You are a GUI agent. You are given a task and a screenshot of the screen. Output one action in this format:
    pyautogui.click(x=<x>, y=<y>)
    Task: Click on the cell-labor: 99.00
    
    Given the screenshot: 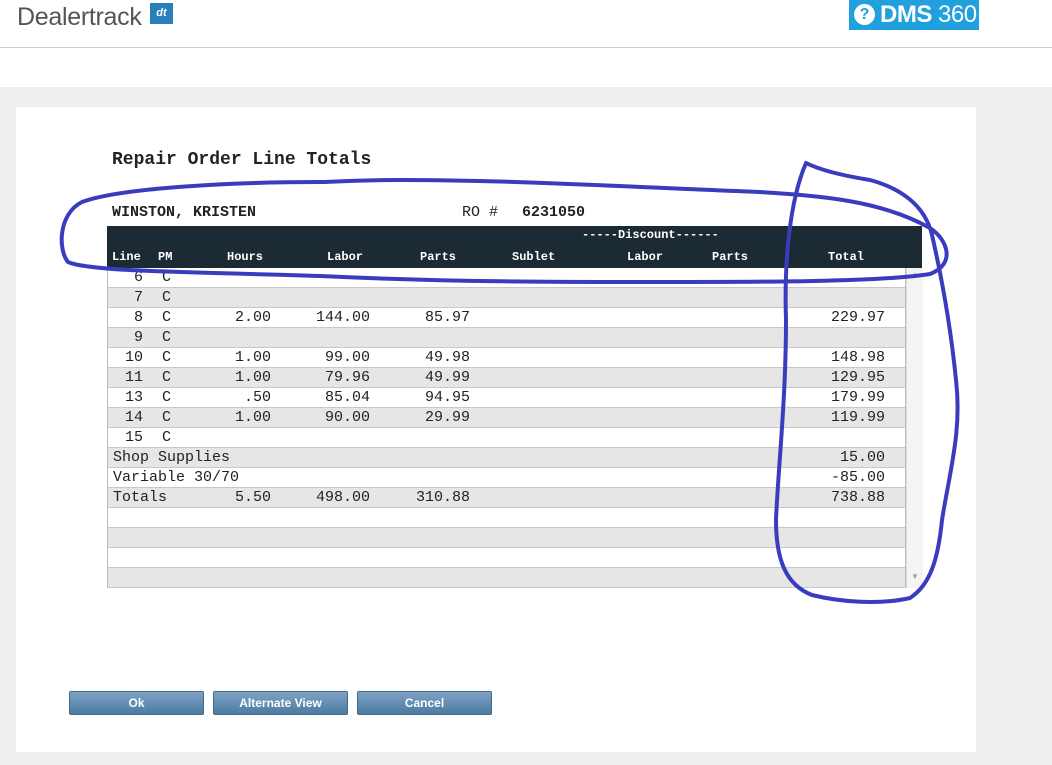 What is the action you would take?
    pyautogui.click(x=347, y=357)
    